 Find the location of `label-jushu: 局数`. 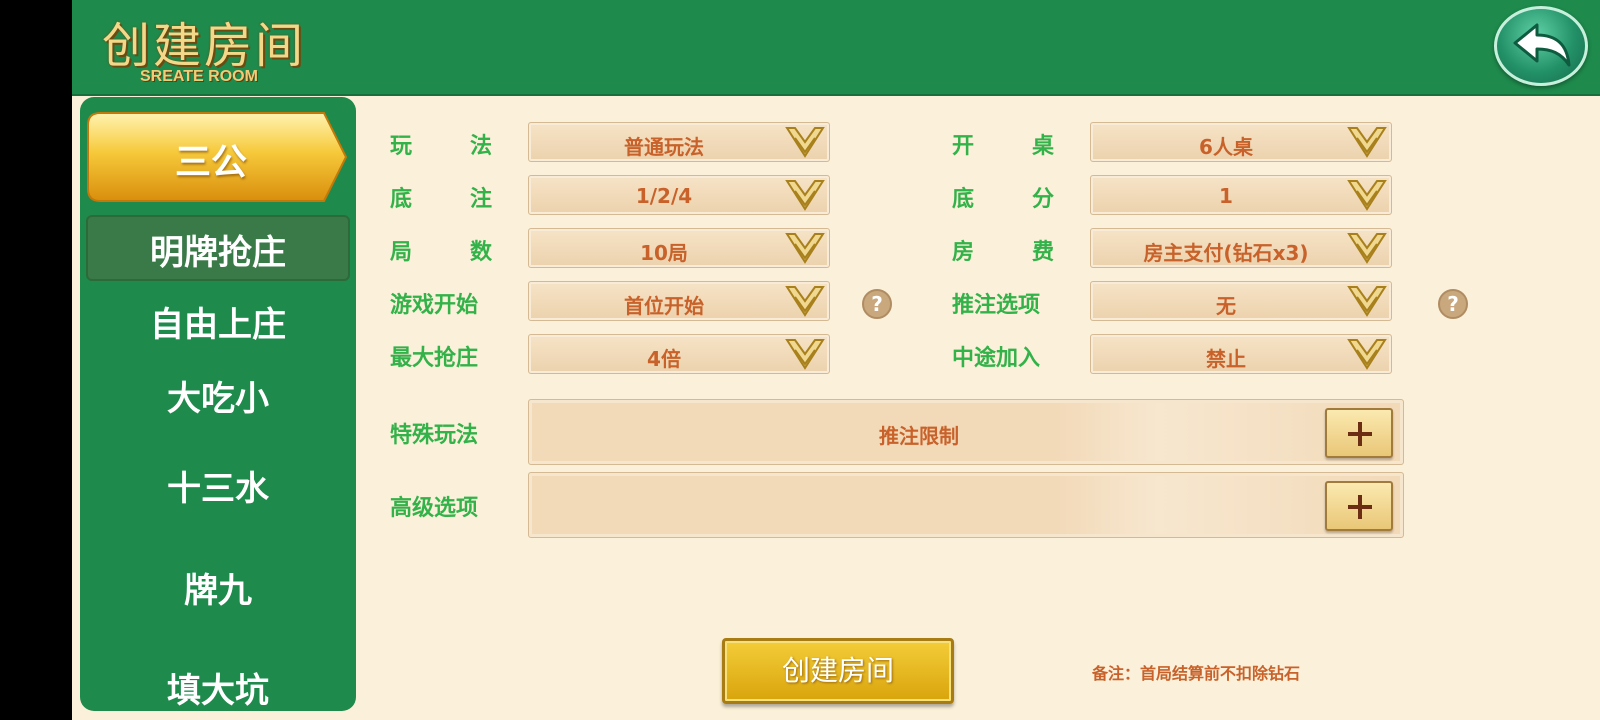

label-jushu: 局数 is located at coordinates (470, 250).